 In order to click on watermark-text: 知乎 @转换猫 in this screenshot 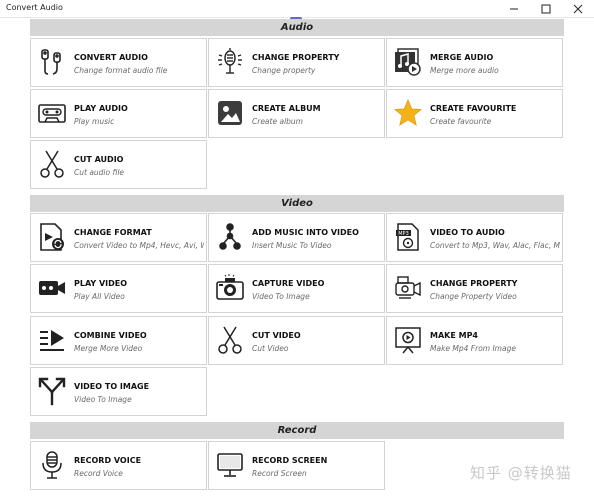, I will do `click(521, 473)`.